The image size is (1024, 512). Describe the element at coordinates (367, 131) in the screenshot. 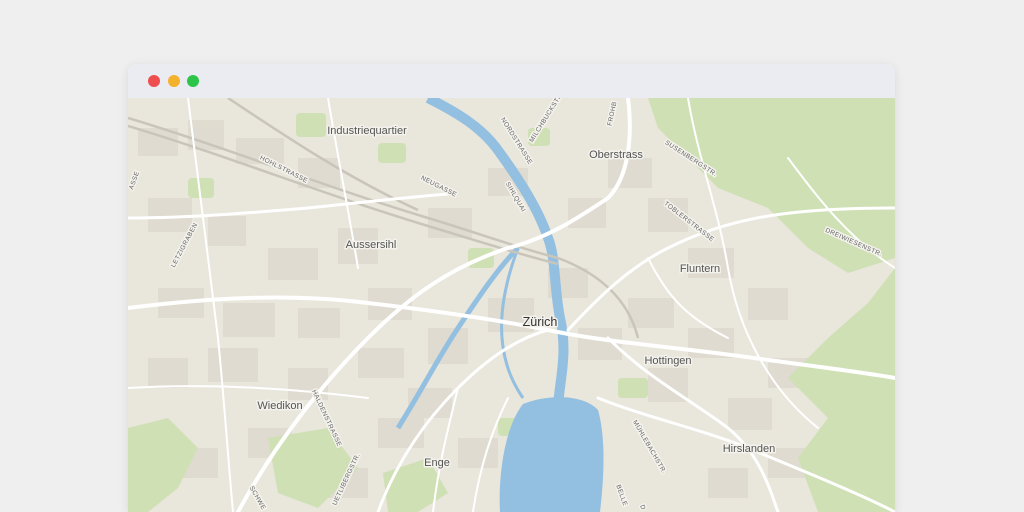

I see `label-industriequartier: Industriequartier` at that location.